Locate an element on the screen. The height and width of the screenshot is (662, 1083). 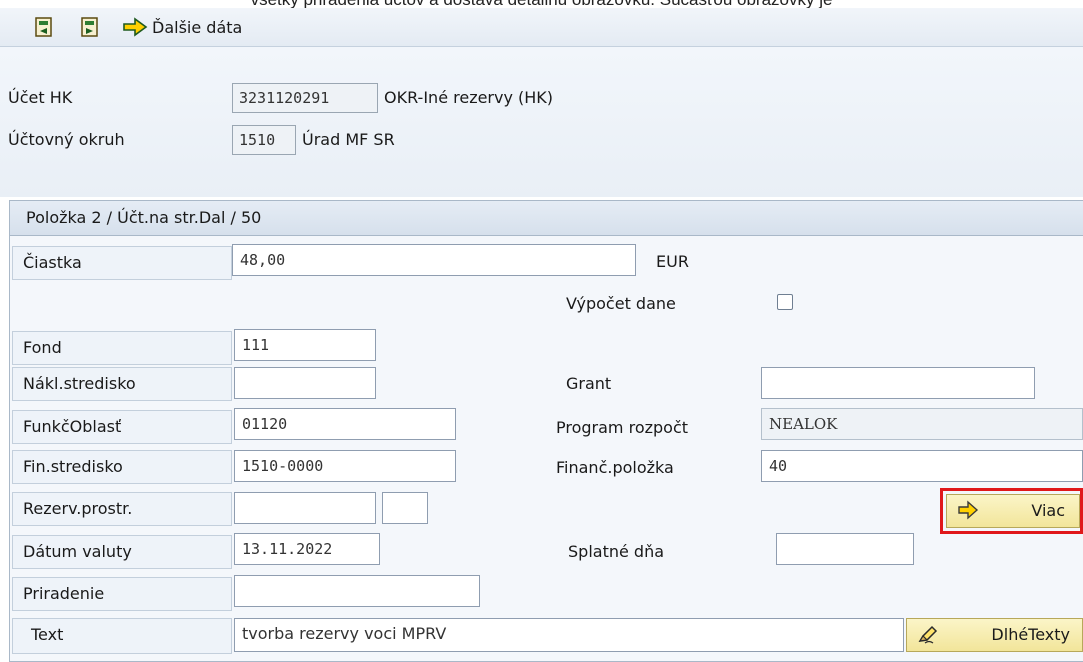
cost-center-input is located at coordinates (305, 383).